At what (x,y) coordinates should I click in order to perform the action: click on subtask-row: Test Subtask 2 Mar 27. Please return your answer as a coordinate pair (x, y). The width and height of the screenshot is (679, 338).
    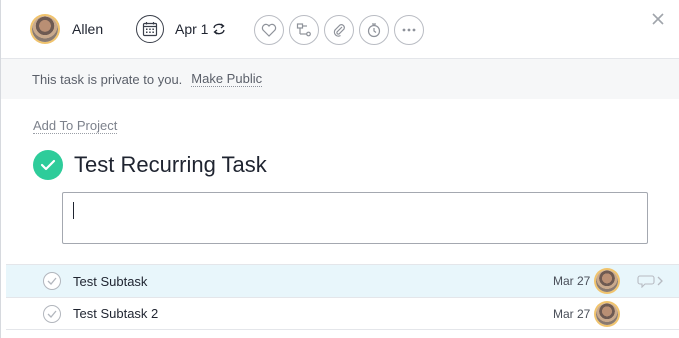
    Looking at the image, I should click on (342, 313).